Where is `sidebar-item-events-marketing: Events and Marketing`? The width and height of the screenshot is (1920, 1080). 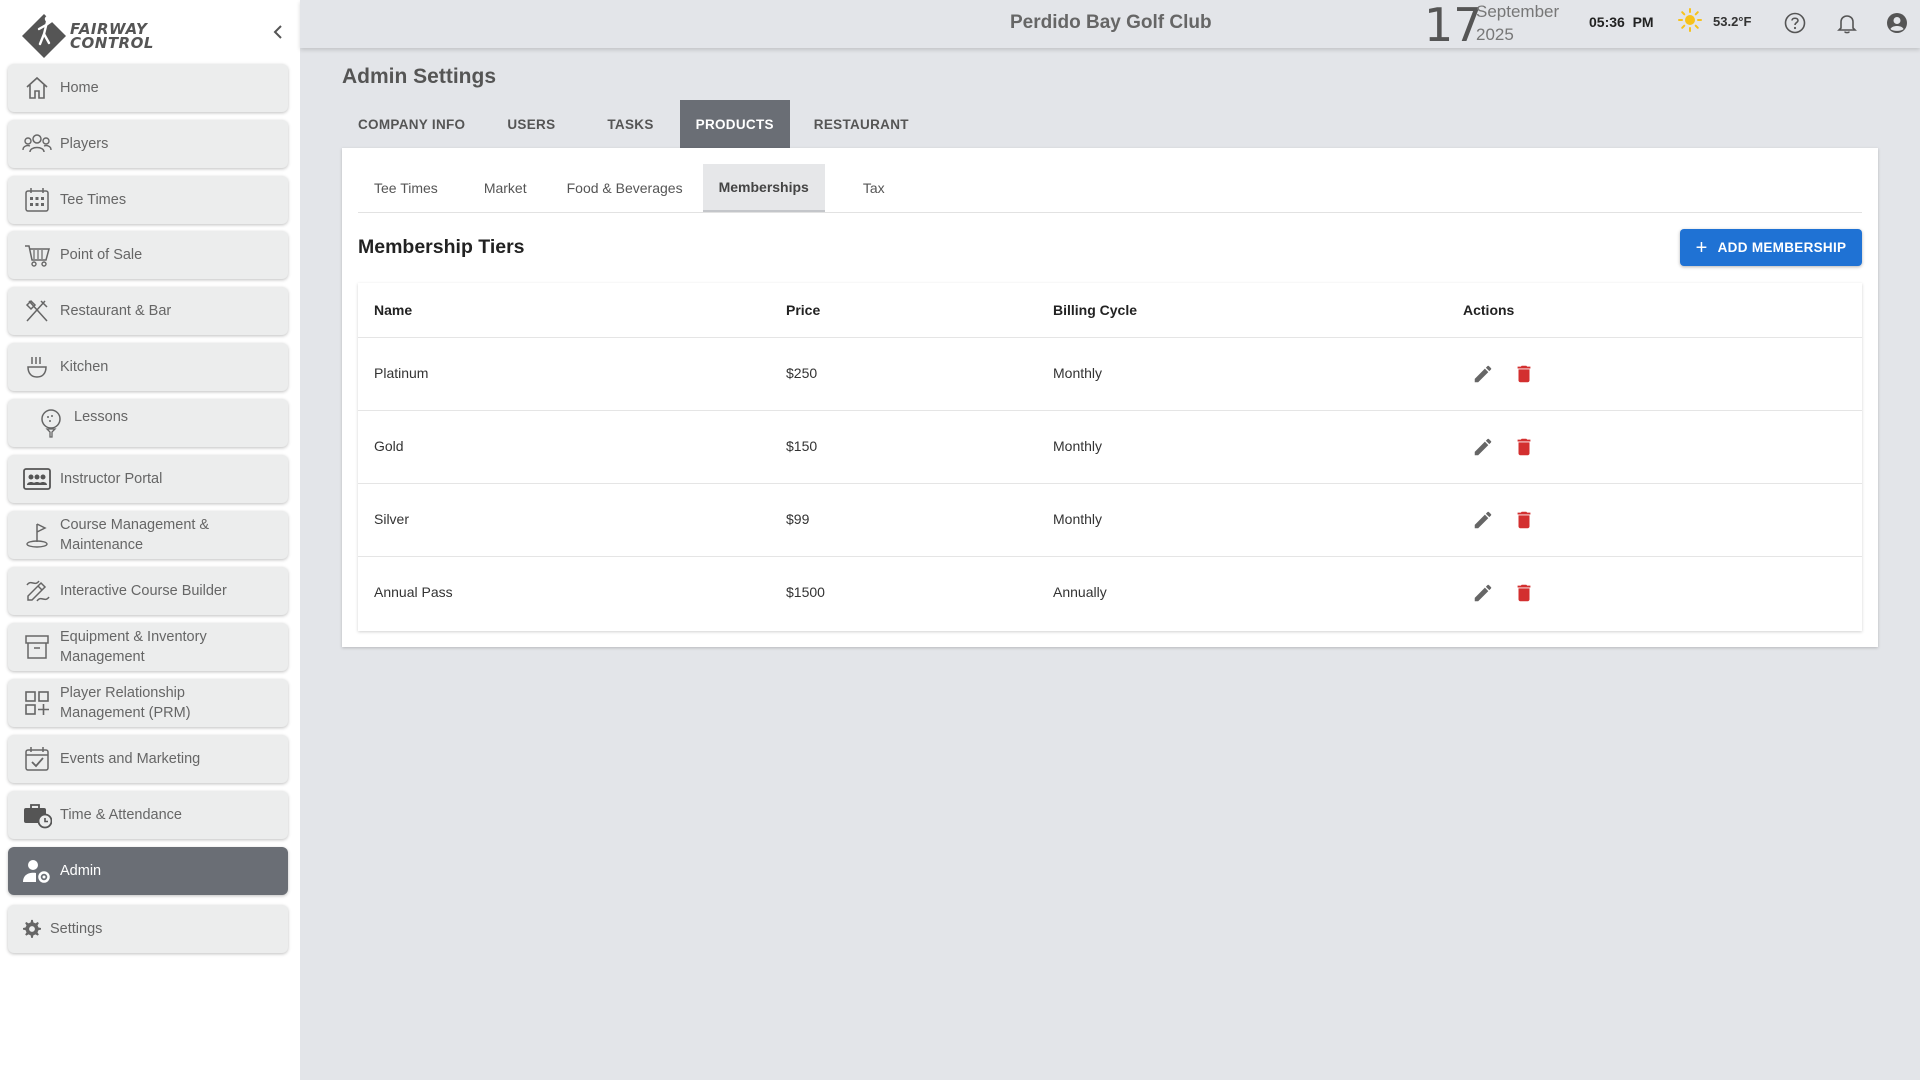 sidebar-item-events-marketing: Events and Marketing is located at coordinates (148, 759).